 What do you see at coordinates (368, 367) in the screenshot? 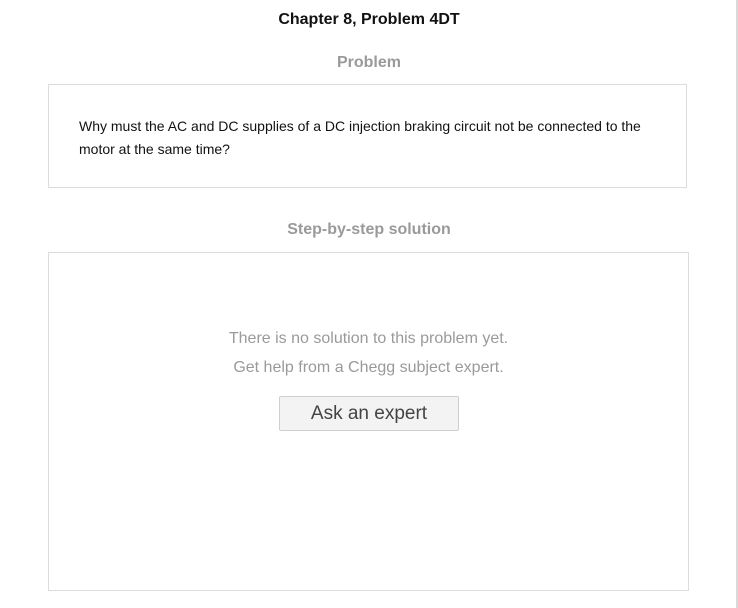
I see `expert-help-message: Get help from a Chegg subject expert.` at bounding box center [368, 367].